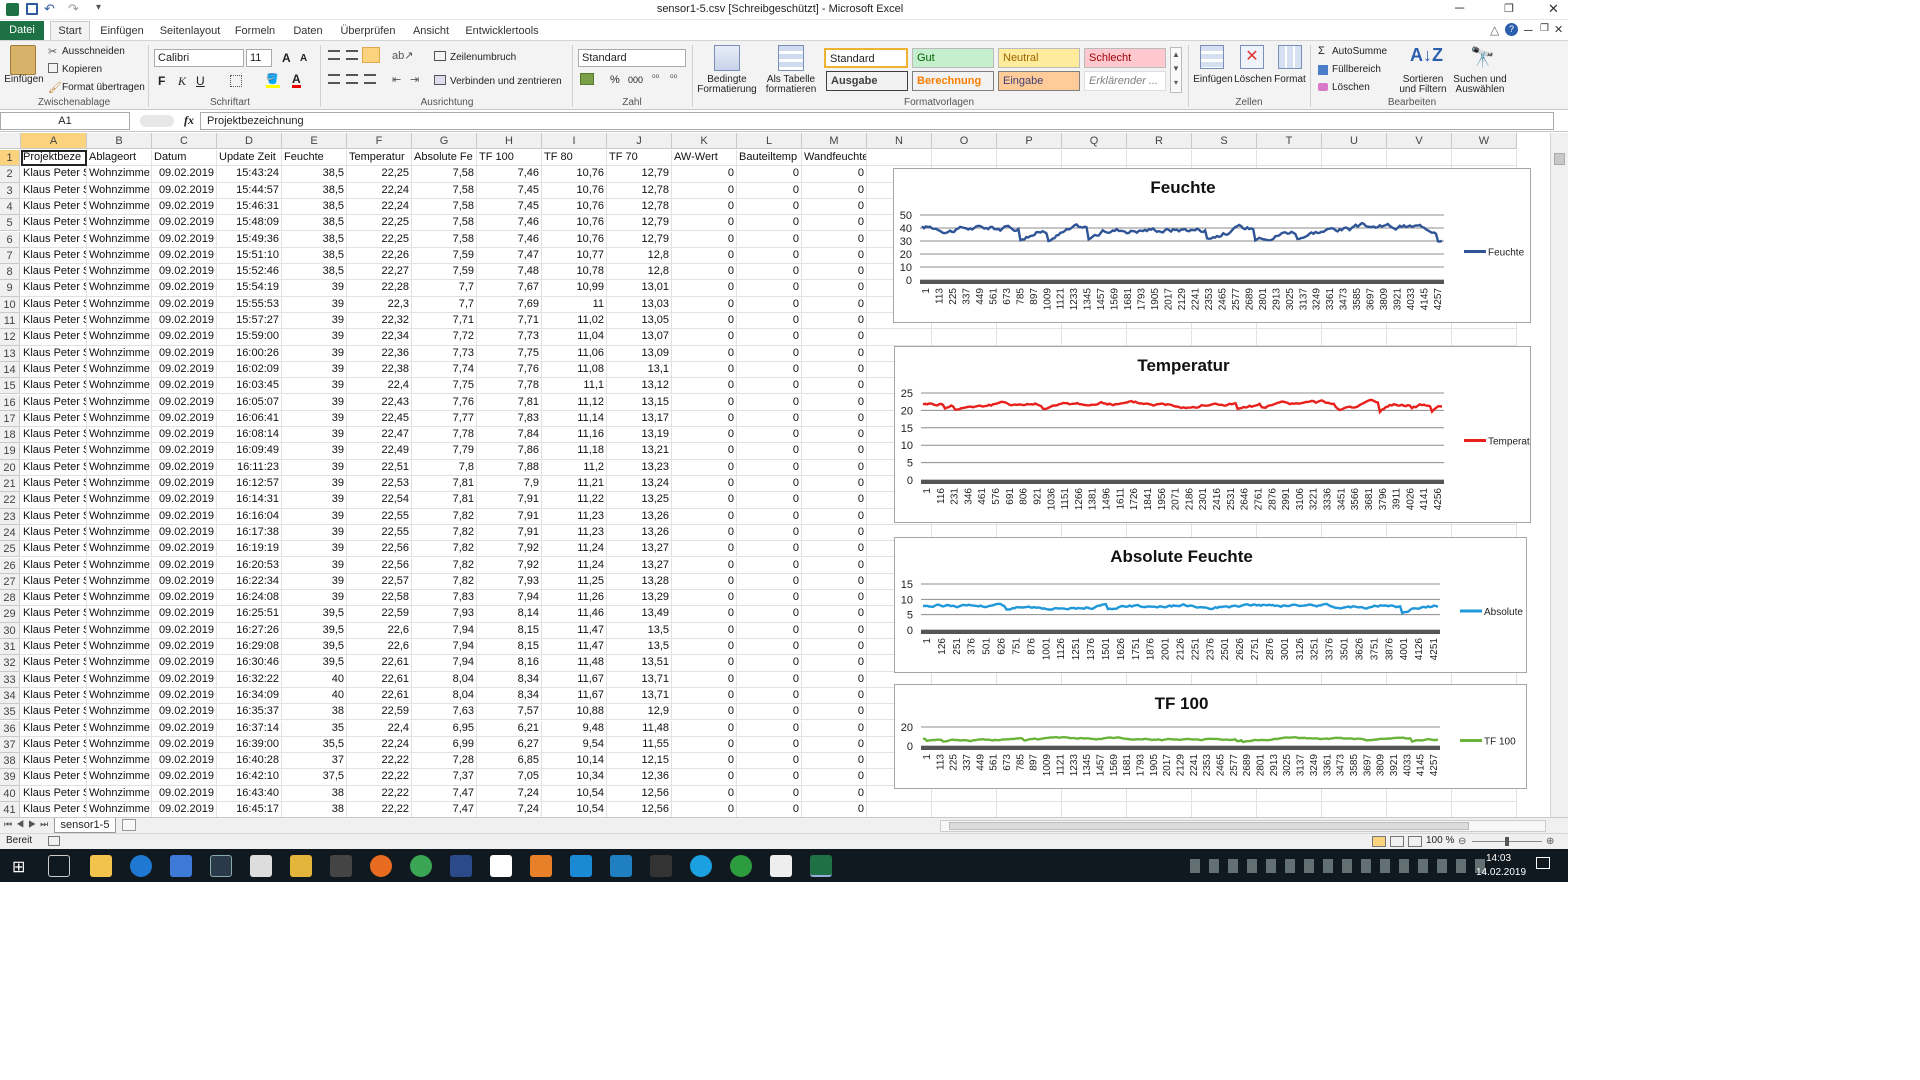 The height and width of the screenshot is (1080, 1920). I want to click on row-header: 13, so click(10, 353).